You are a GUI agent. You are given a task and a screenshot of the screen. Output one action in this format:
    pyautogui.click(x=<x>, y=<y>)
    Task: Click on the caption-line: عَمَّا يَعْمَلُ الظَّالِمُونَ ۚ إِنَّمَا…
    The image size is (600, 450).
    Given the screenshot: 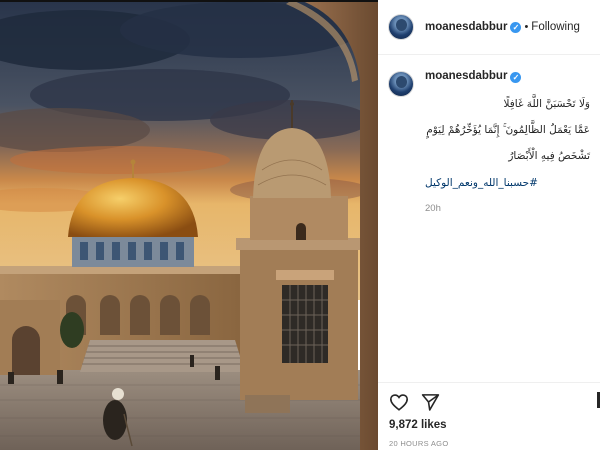 What is the action you would take?
    pyautogui.click(x=508, y=130)
    